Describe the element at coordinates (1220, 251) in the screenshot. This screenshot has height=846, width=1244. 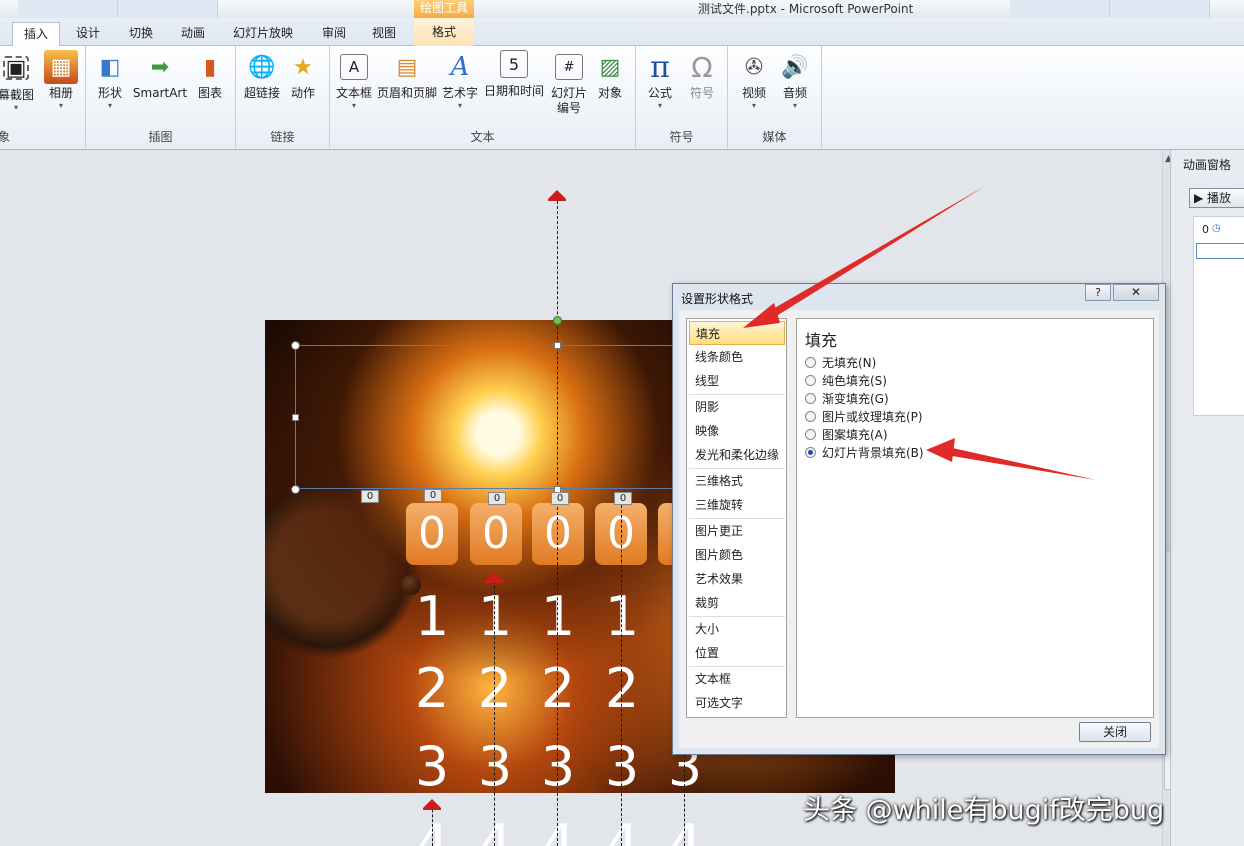
I see `animation-item` at that location.